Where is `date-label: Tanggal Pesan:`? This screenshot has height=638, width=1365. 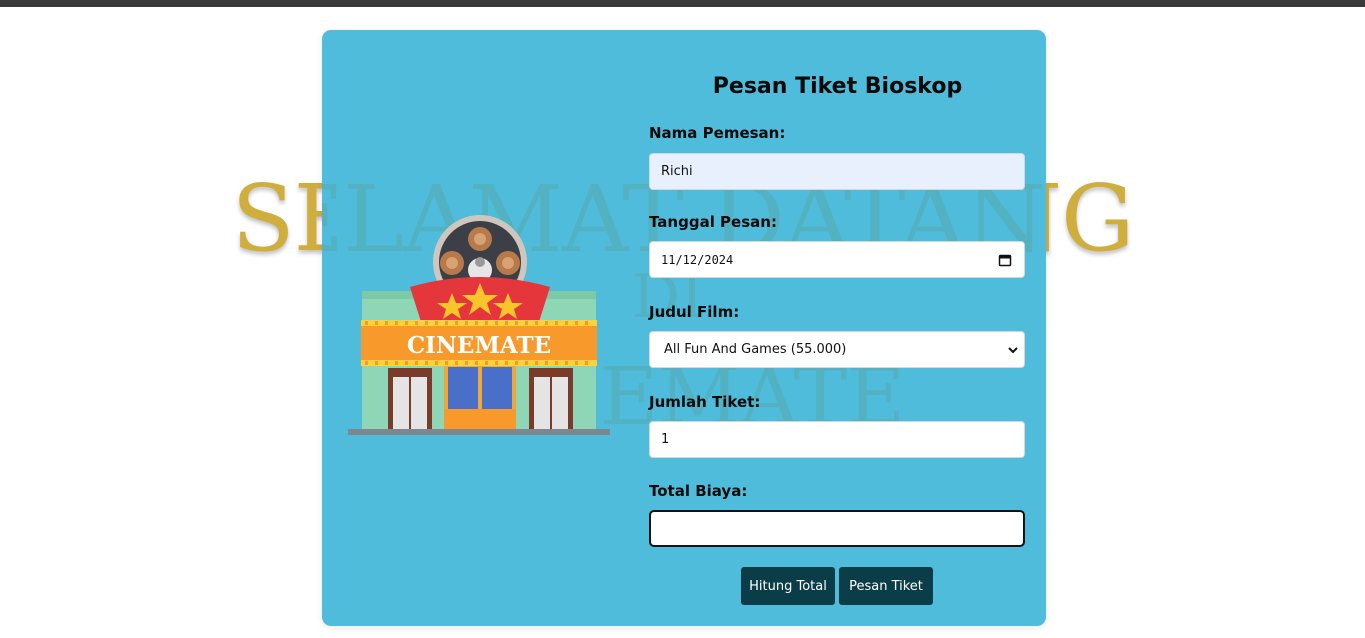 date-label: Tanggal Pesan: is located at coordinates (713, 222).